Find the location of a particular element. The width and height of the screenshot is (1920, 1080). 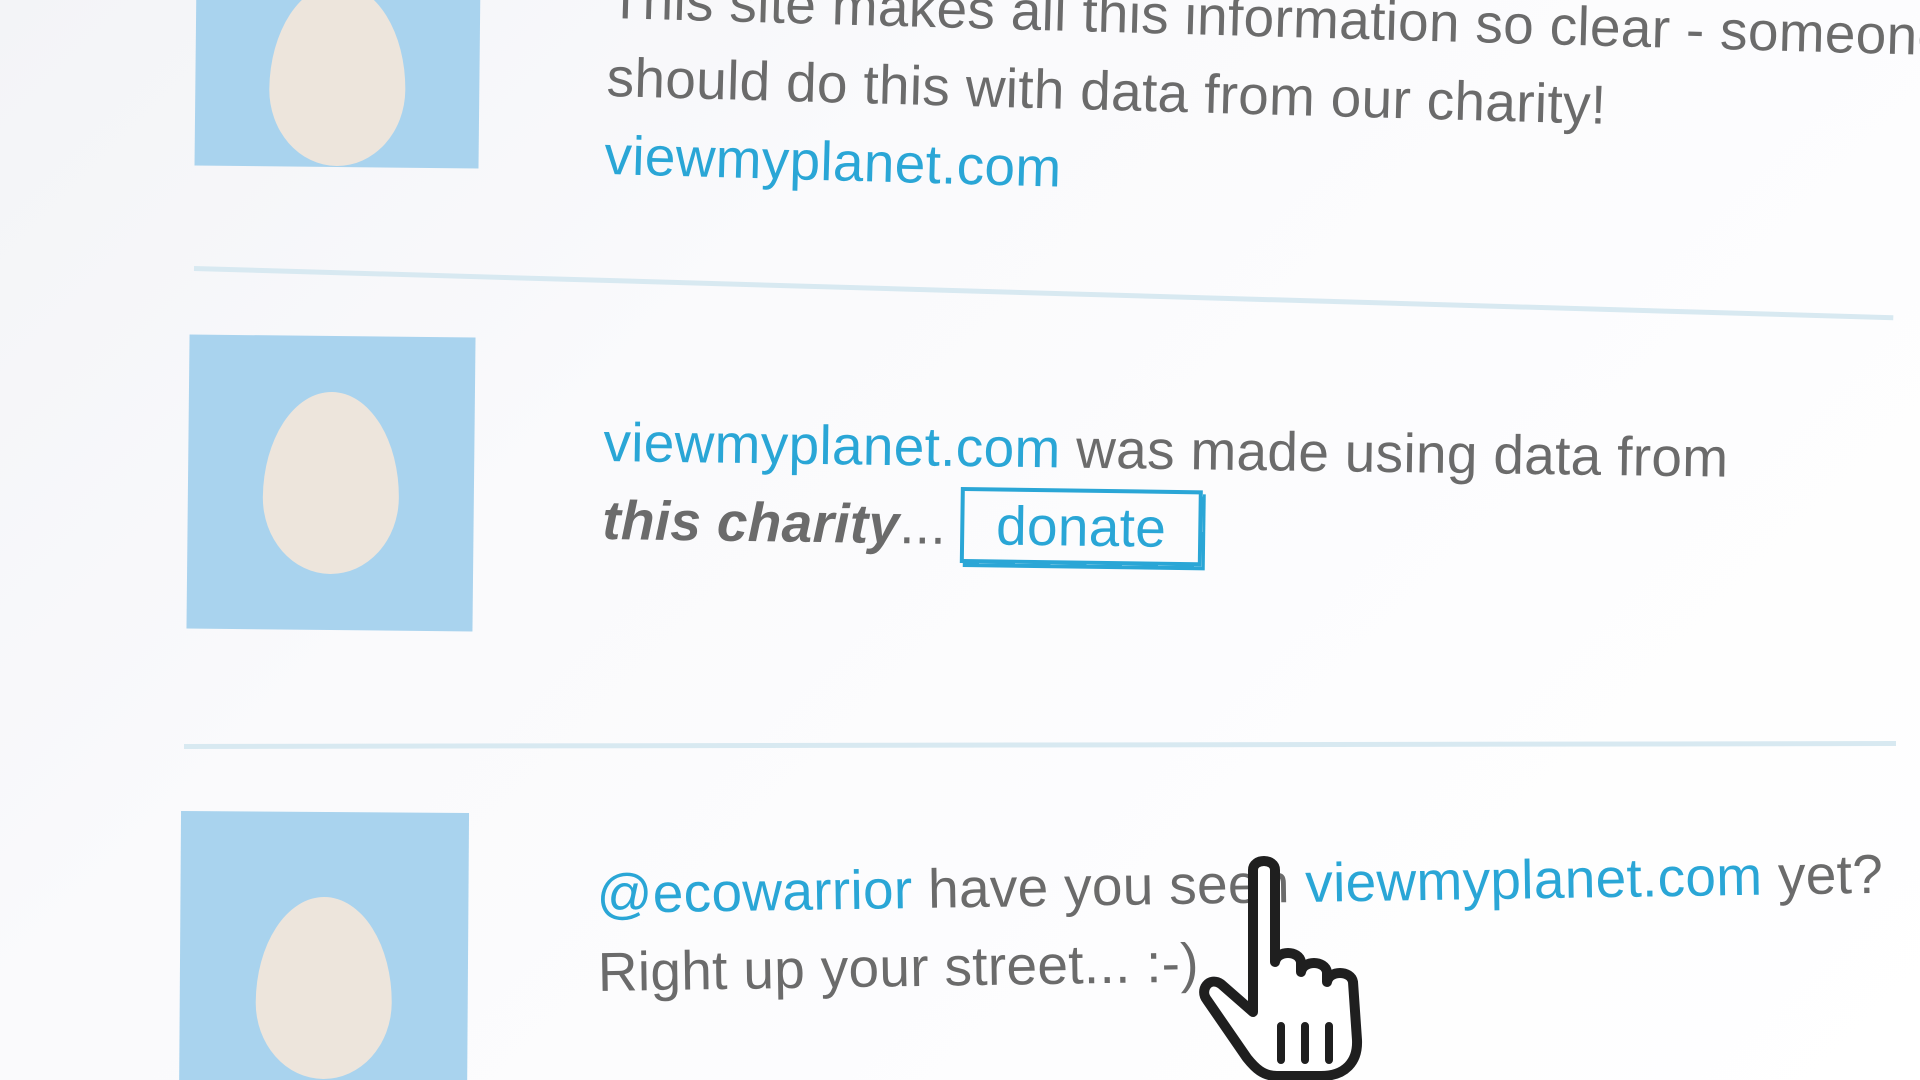

avatar is located at coordinates (324, 945).